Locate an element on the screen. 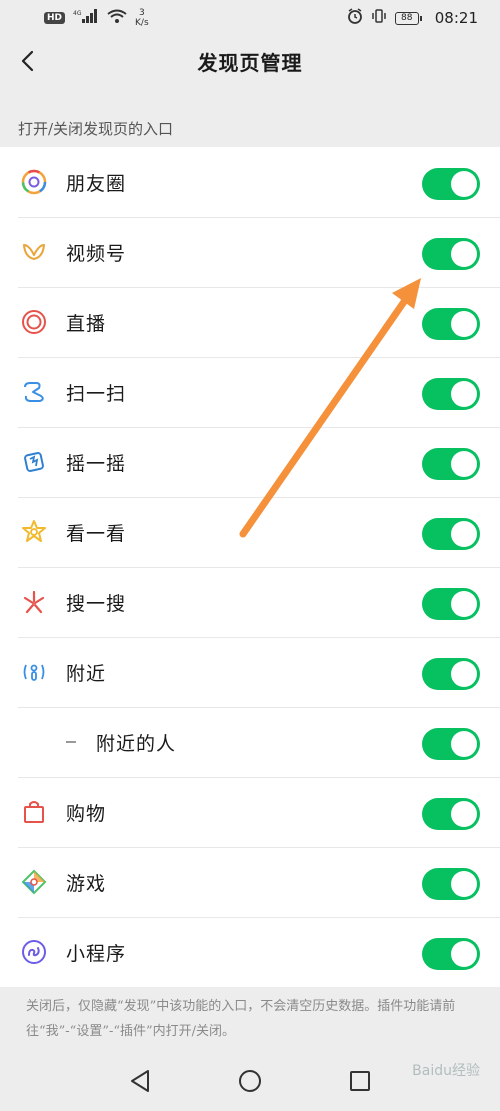 The width and height of the screenshot is (500, 1111). list-item-live: 直播 is located at coordinates (250, 322).